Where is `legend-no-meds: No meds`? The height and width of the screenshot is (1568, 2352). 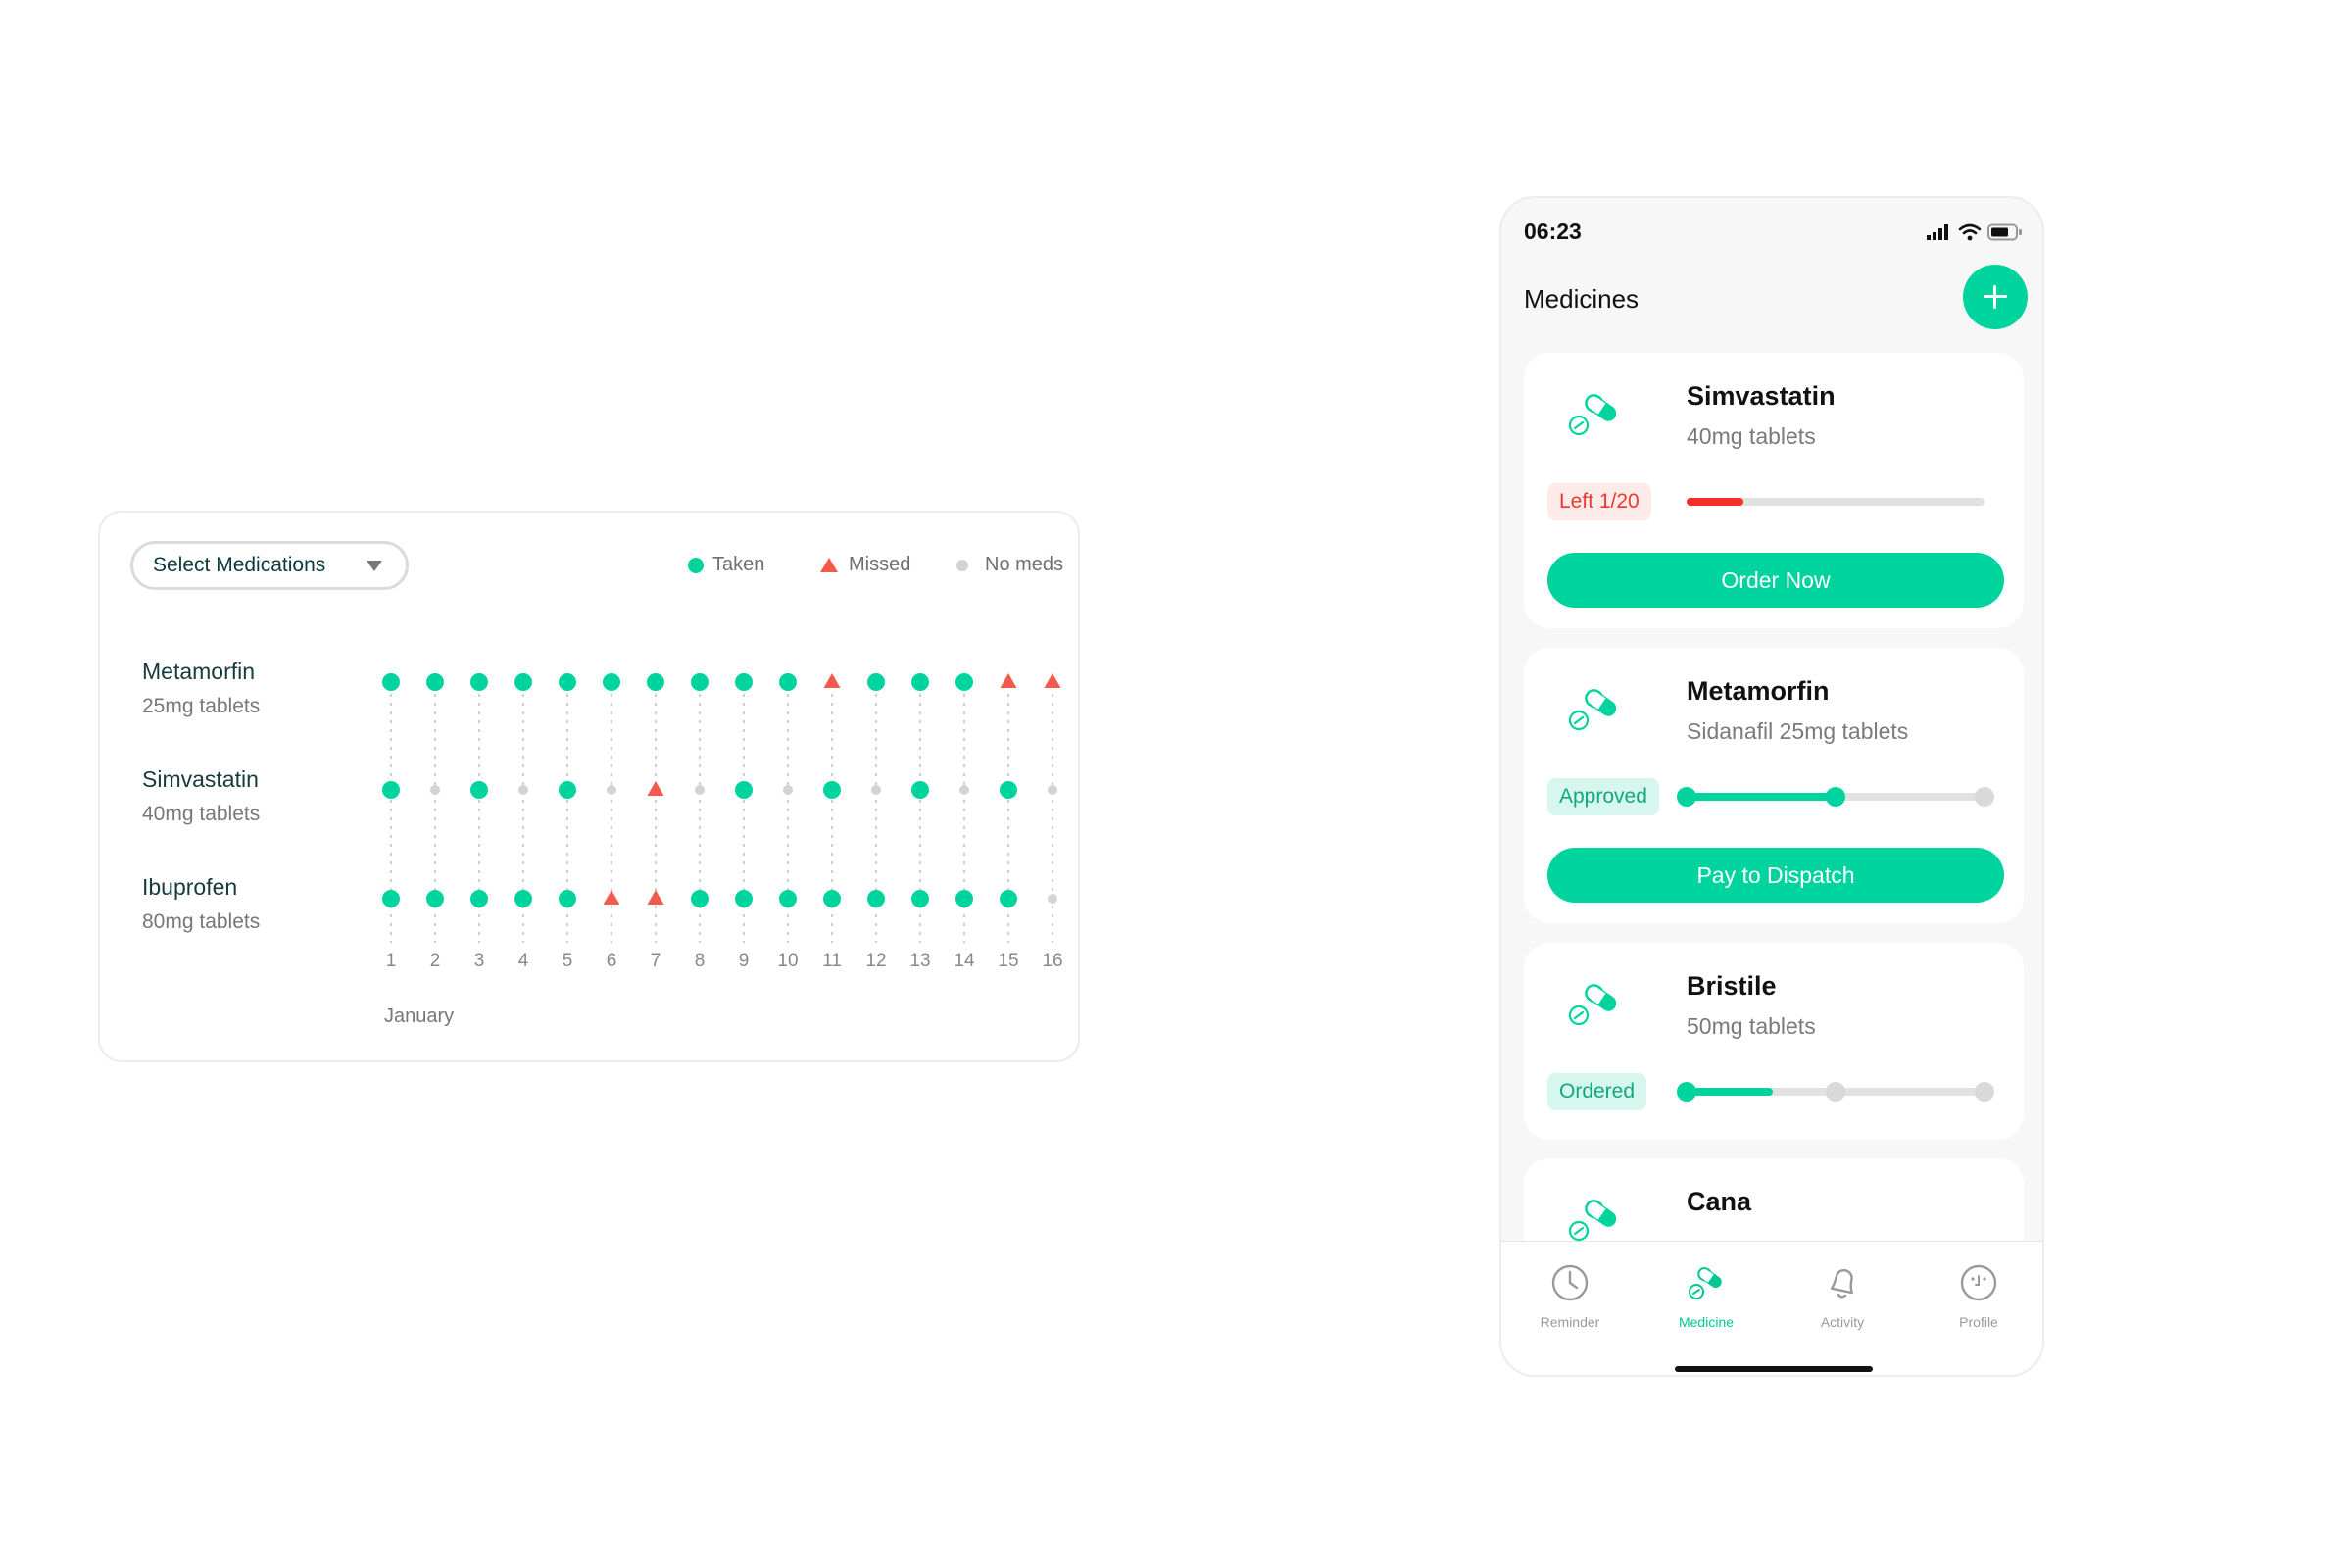 legend-no-meds: No meds is located at coordinates (1009, 565).